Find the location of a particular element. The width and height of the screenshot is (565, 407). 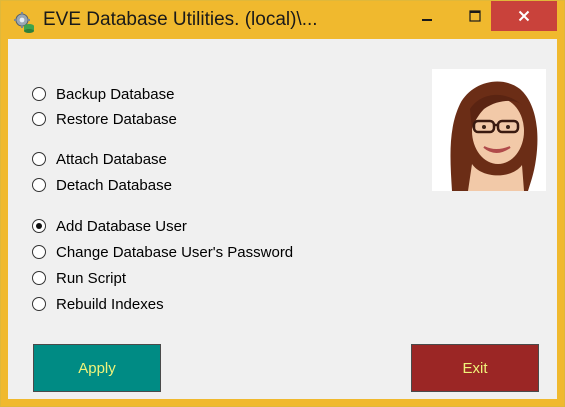

option-backup-database: Backup Database is located at coordinates (103, 94).